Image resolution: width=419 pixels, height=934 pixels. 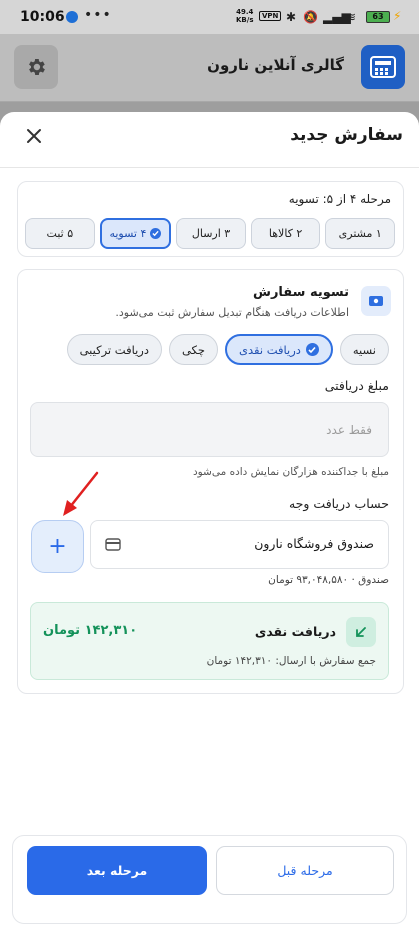 I want to click on chip-label: دریافت ترکیبی, so click(x=114, y=349).